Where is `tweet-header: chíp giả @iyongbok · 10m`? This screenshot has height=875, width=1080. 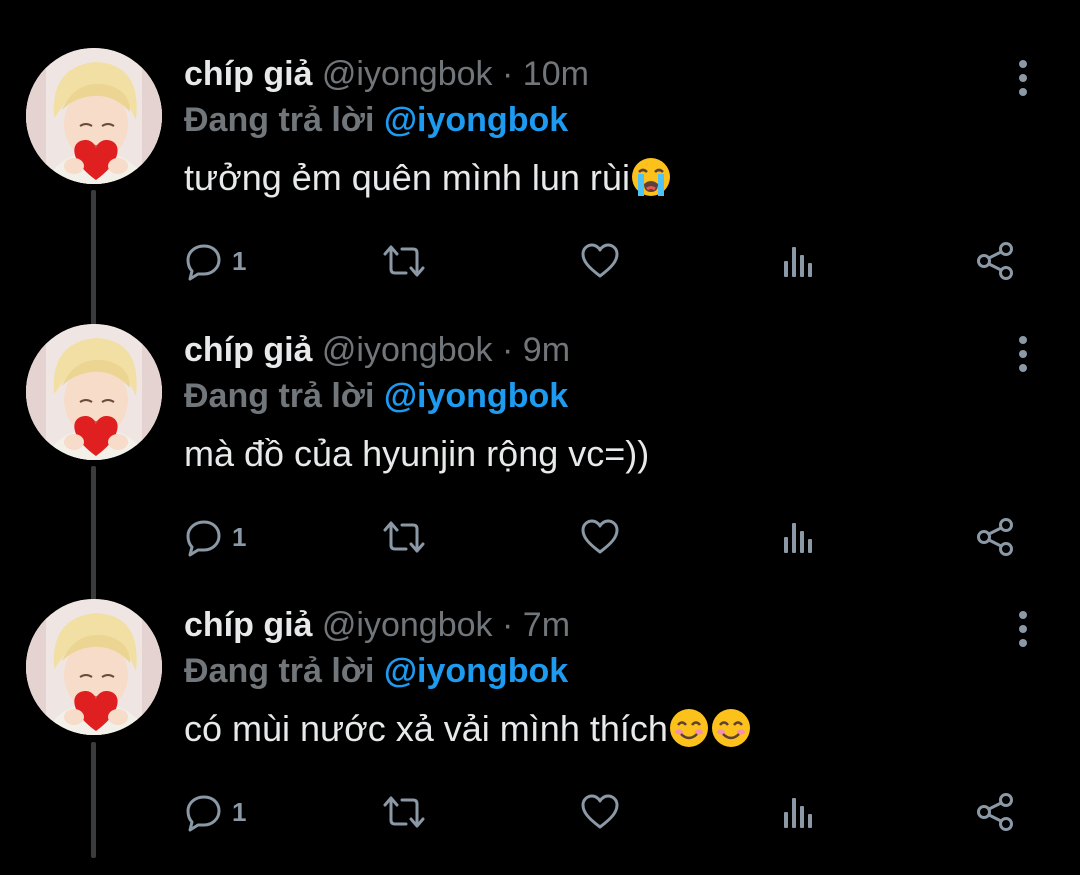 tweet-header: chíp giả @iyongbok · 10m is located at coordinates (386, 74).